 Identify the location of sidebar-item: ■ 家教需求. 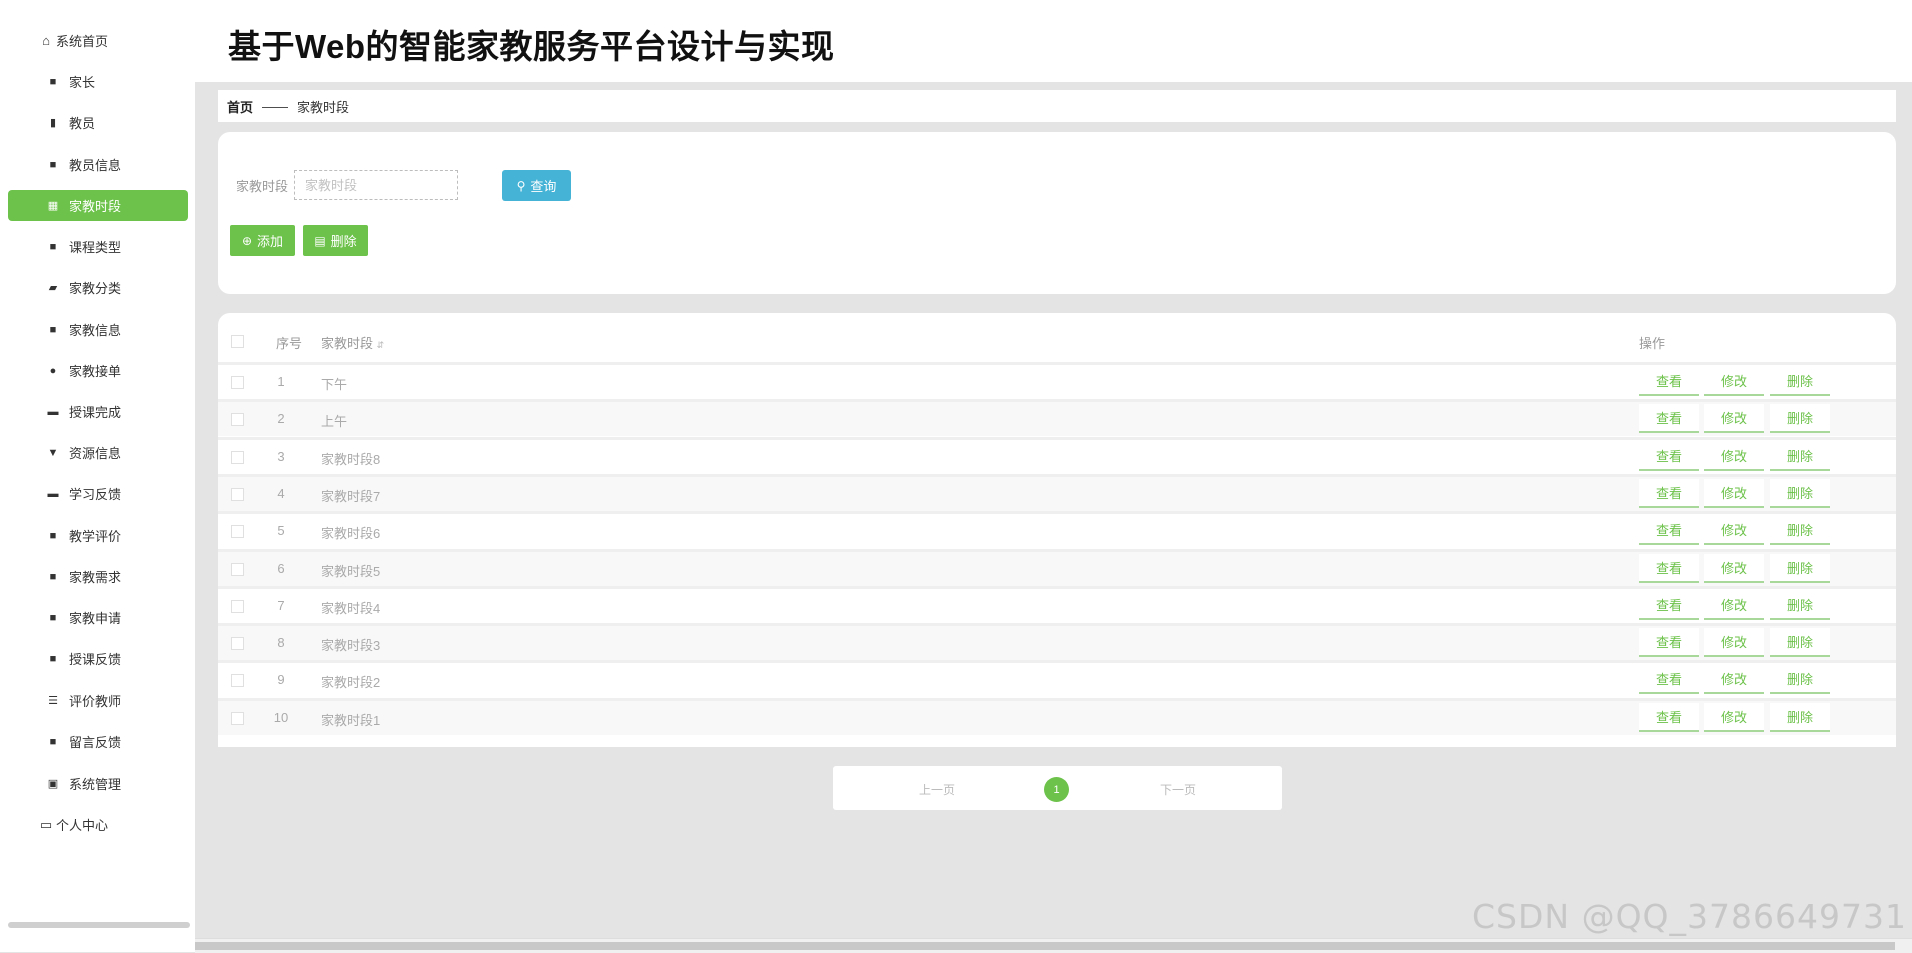
(98, 576).